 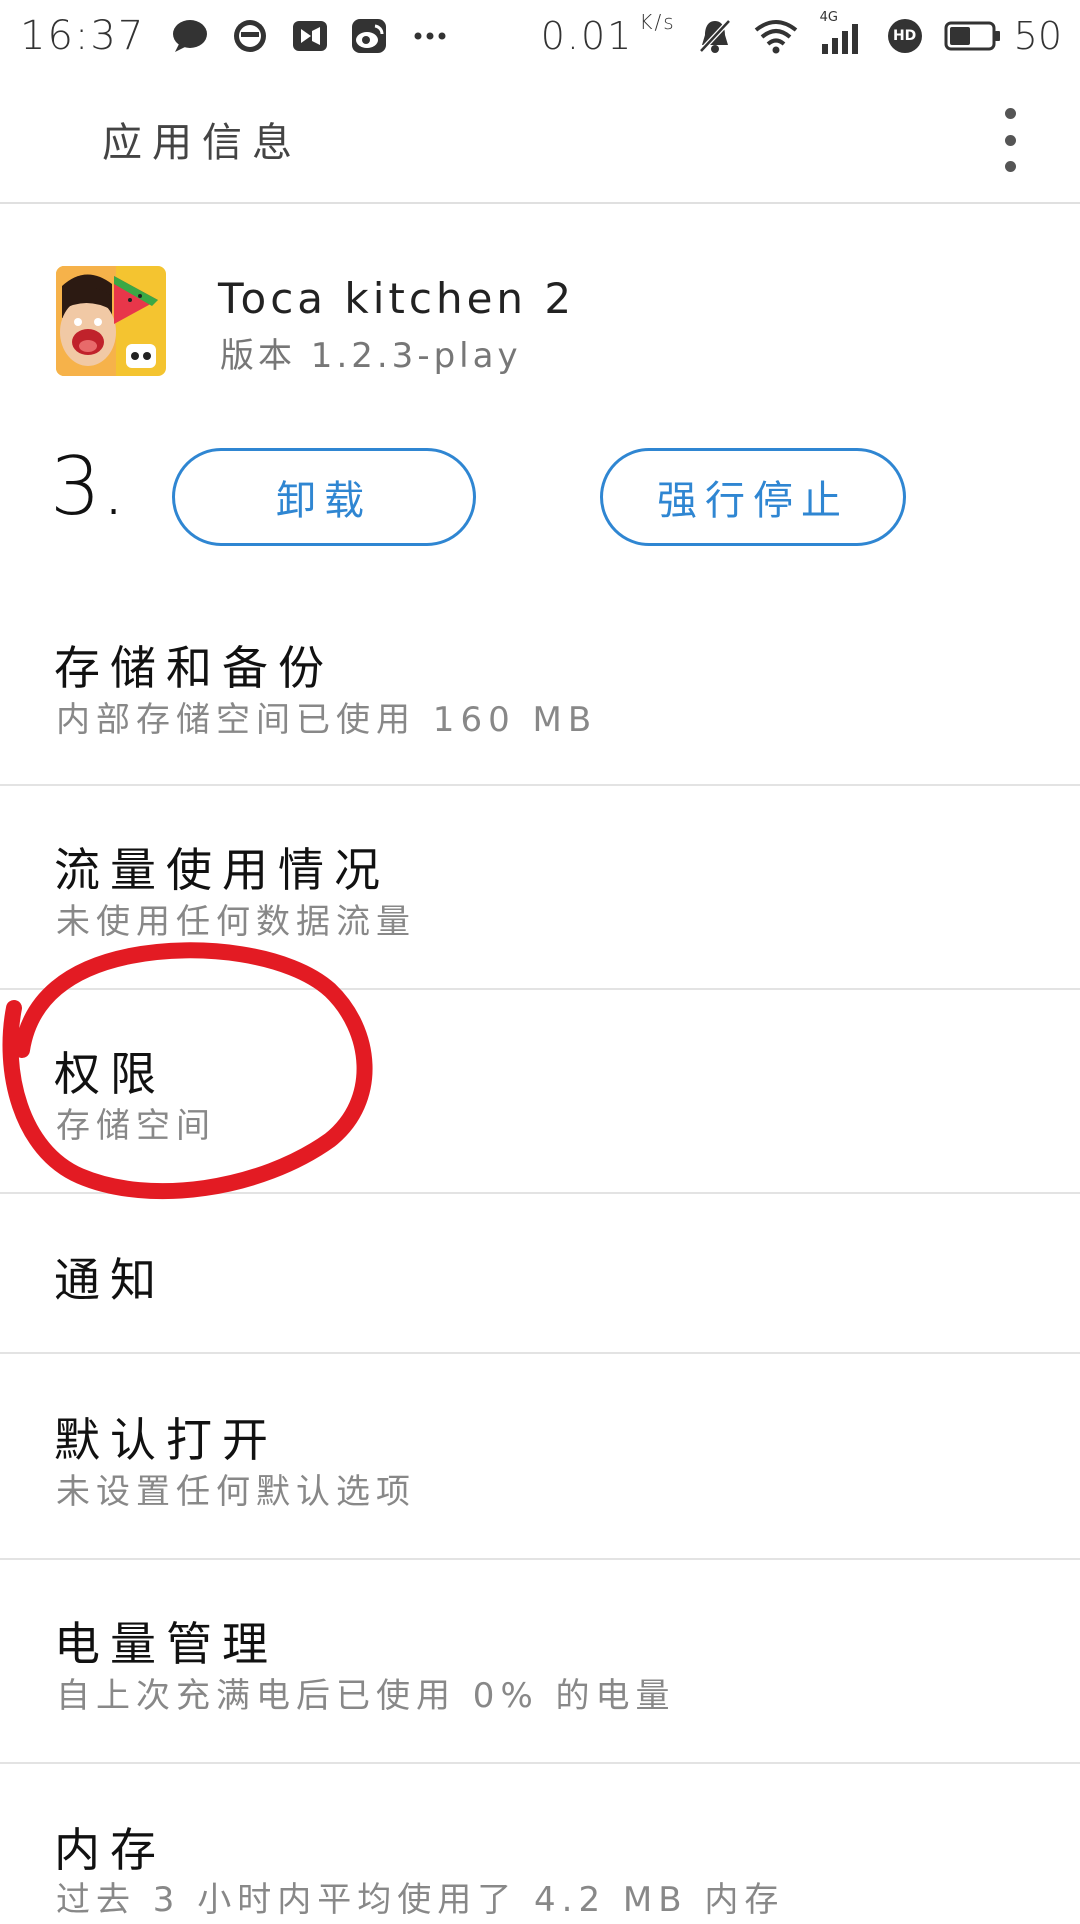 I want to click on battery-icon, so click(x=973, y=36).